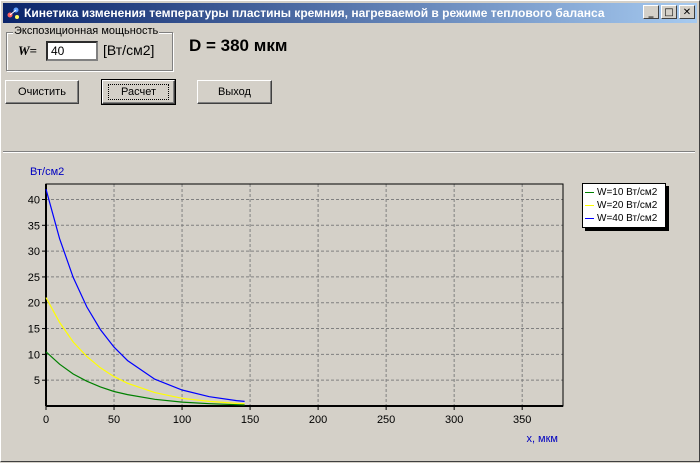 The image size is (700, 463). I want to click on legend-item: W=20 Вт/см2, so click(625, 205).